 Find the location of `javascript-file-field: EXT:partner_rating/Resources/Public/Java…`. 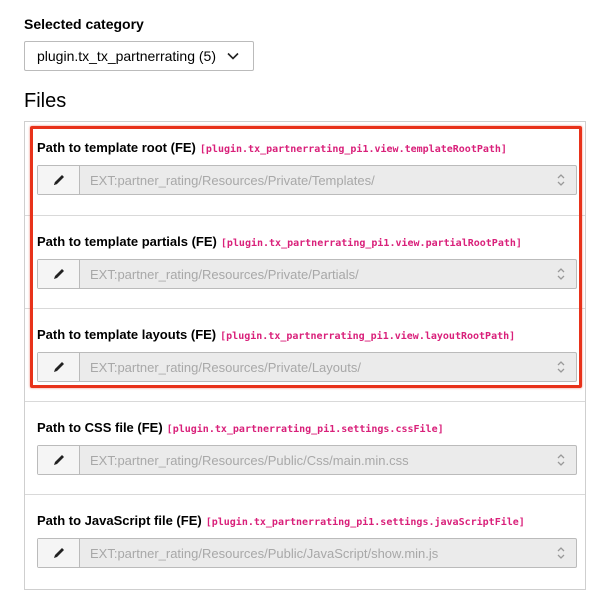

javascript-file-field: EXT:partner_rating/Resources/Public/Java… is located at coordinates (307, 553).